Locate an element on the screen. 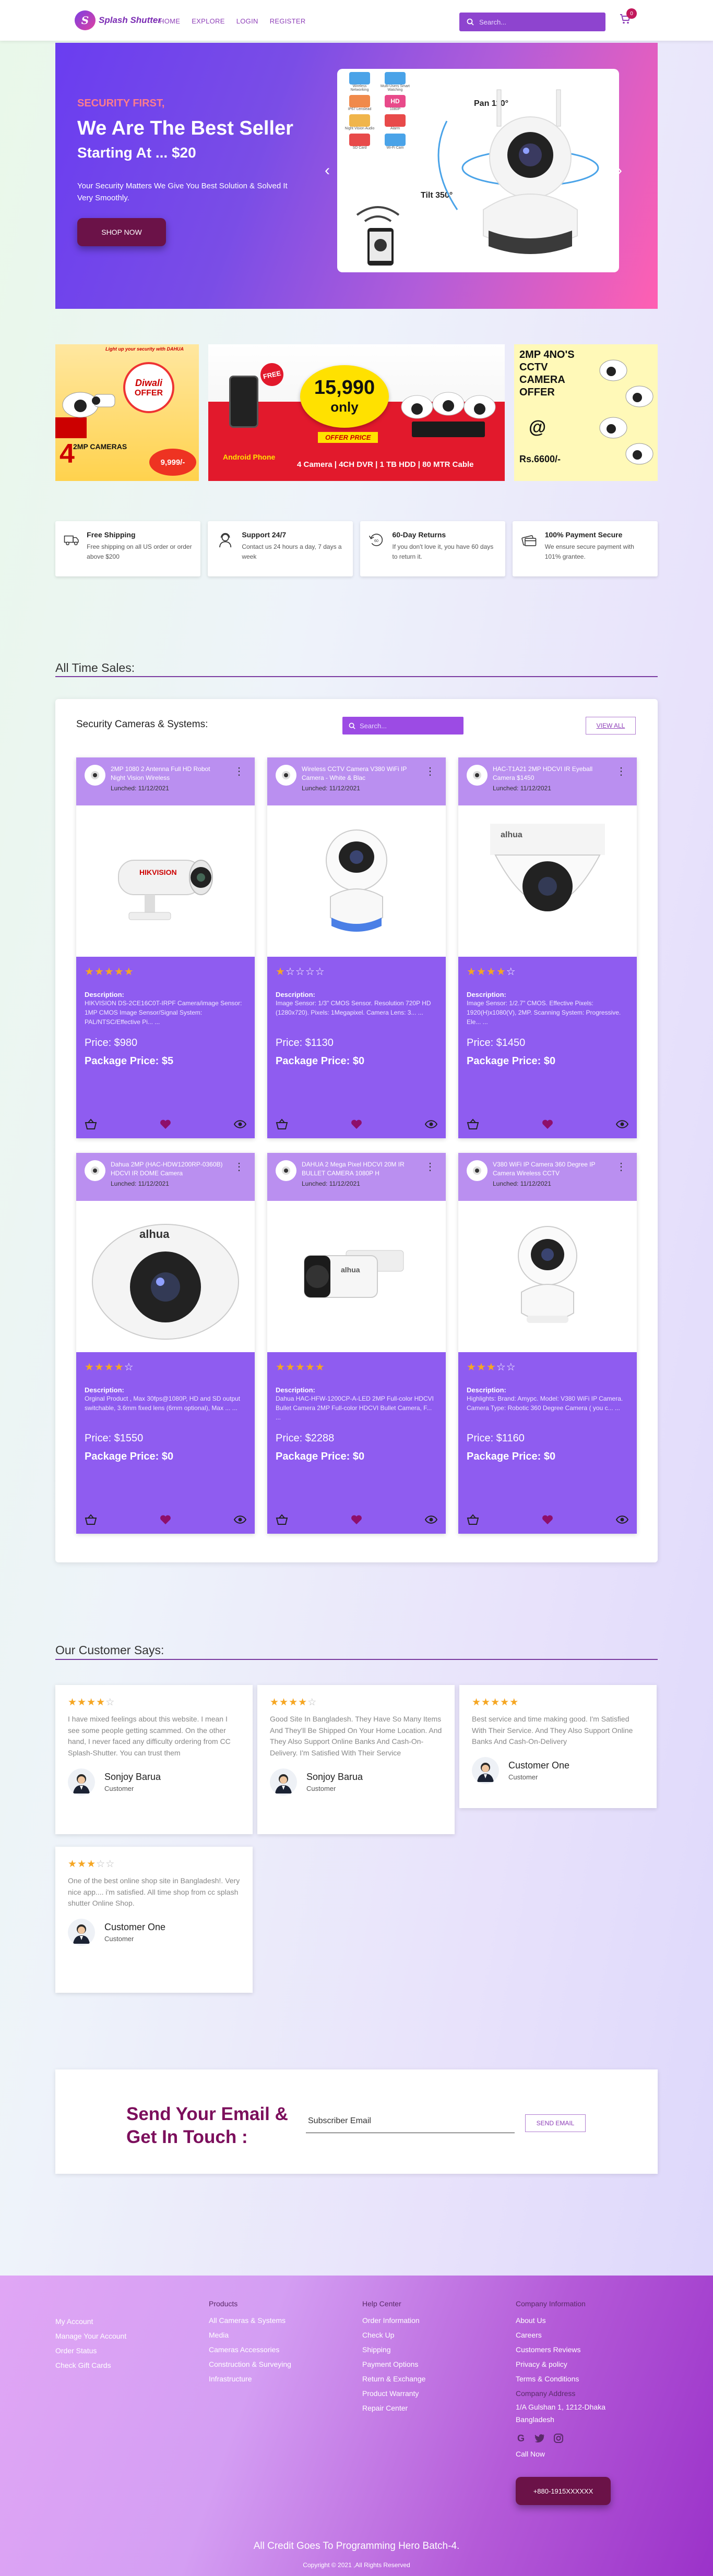 The height and width of the screenshot is (2576, 713). twitter-icon is located at coordinates (539, 2438).